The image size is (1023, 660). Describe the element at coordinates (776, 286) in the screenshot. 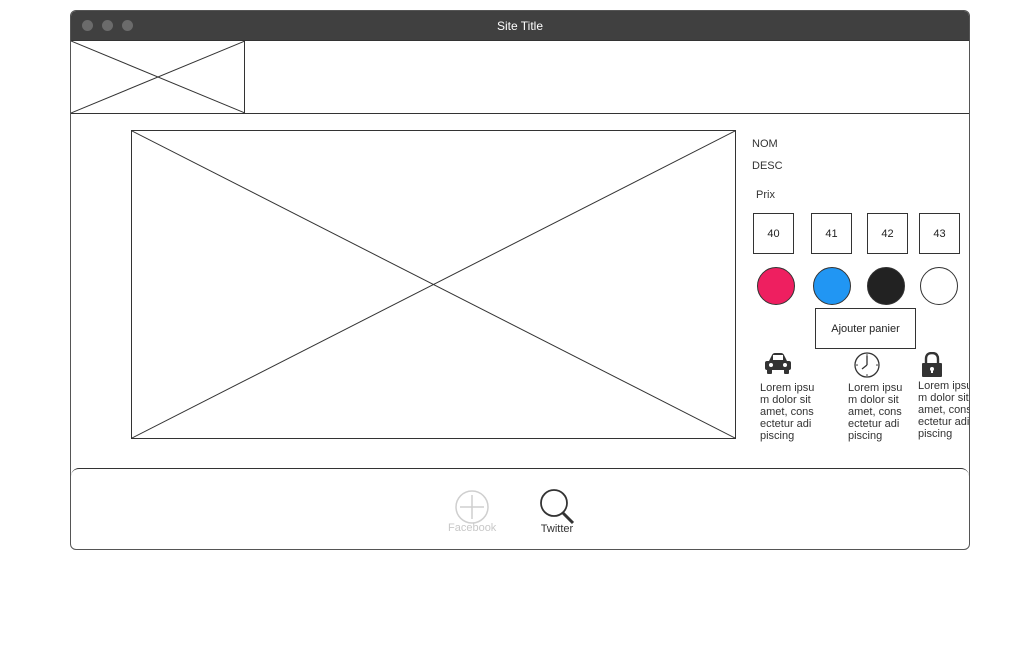

I see `color-swatch-pink` at that location.